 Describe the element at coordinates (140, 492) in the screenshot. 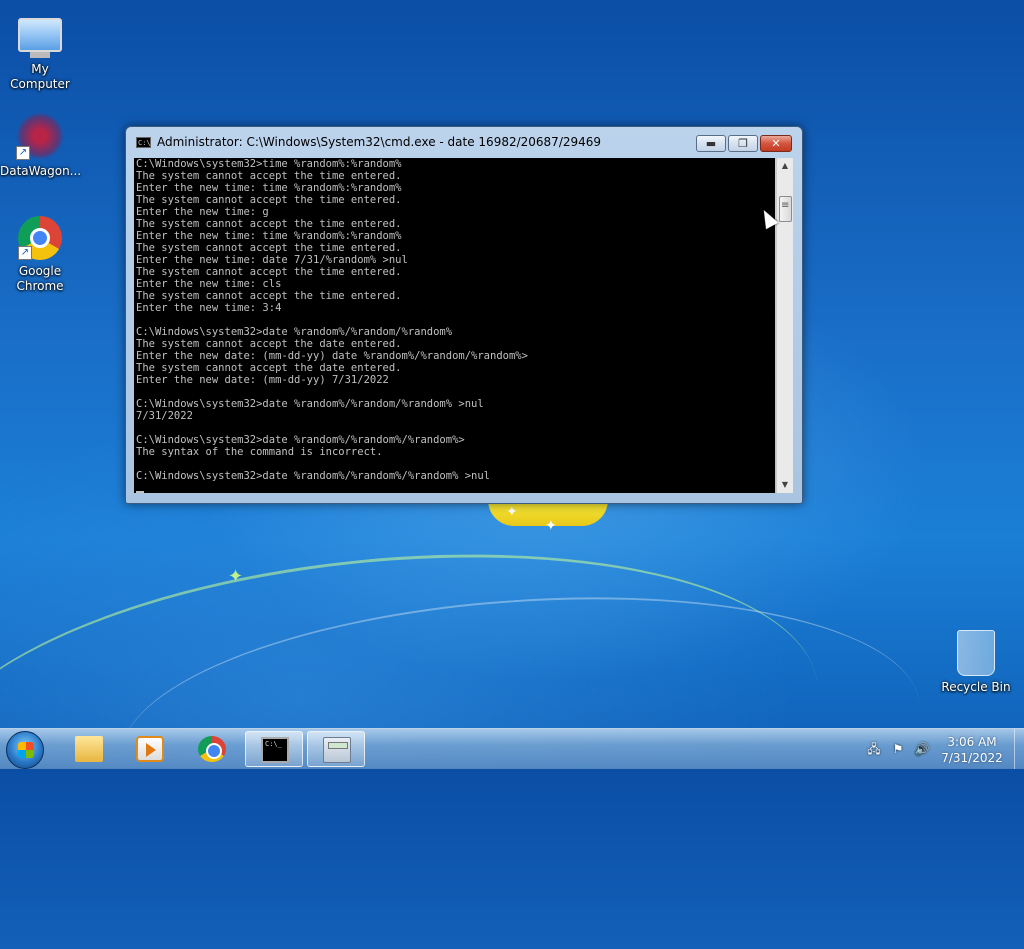

I see `text-cursor` at that location.